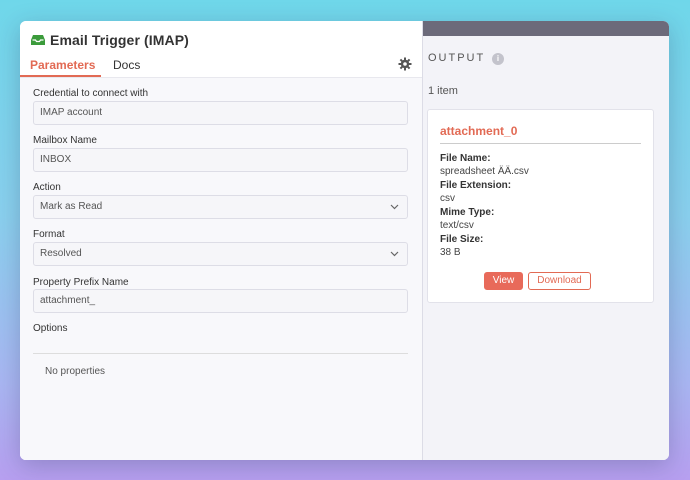 Image resolution: width=690 pixels, height=480 pixels. Describe the element at coordinates (220, 113) in the screenshot. I see `credential-field: IMAP account` at that location.